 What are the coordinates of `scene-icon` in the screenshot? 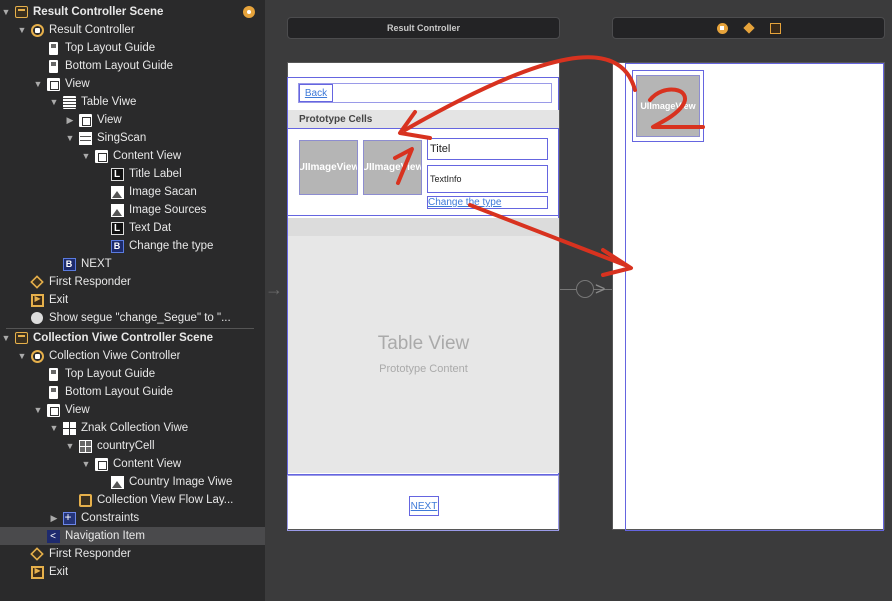 It's located at (21, 338).